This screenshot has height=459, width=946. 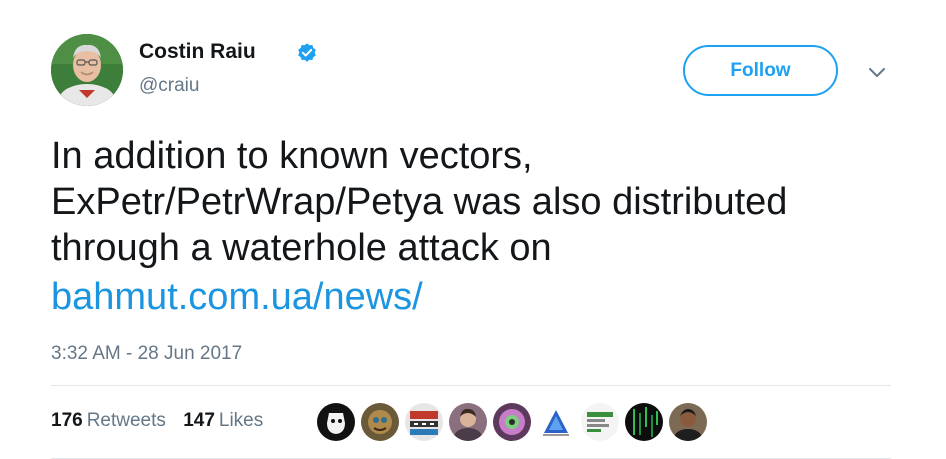 I want to click on liker-avatar-6-icon, so click(x=556, y=422).